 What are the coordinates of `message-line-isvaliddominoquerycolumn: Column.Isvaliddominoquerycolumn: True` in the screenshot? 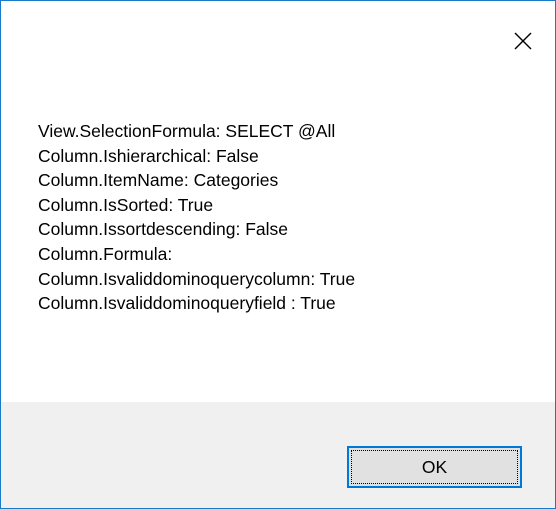 It's located at (197, 278).